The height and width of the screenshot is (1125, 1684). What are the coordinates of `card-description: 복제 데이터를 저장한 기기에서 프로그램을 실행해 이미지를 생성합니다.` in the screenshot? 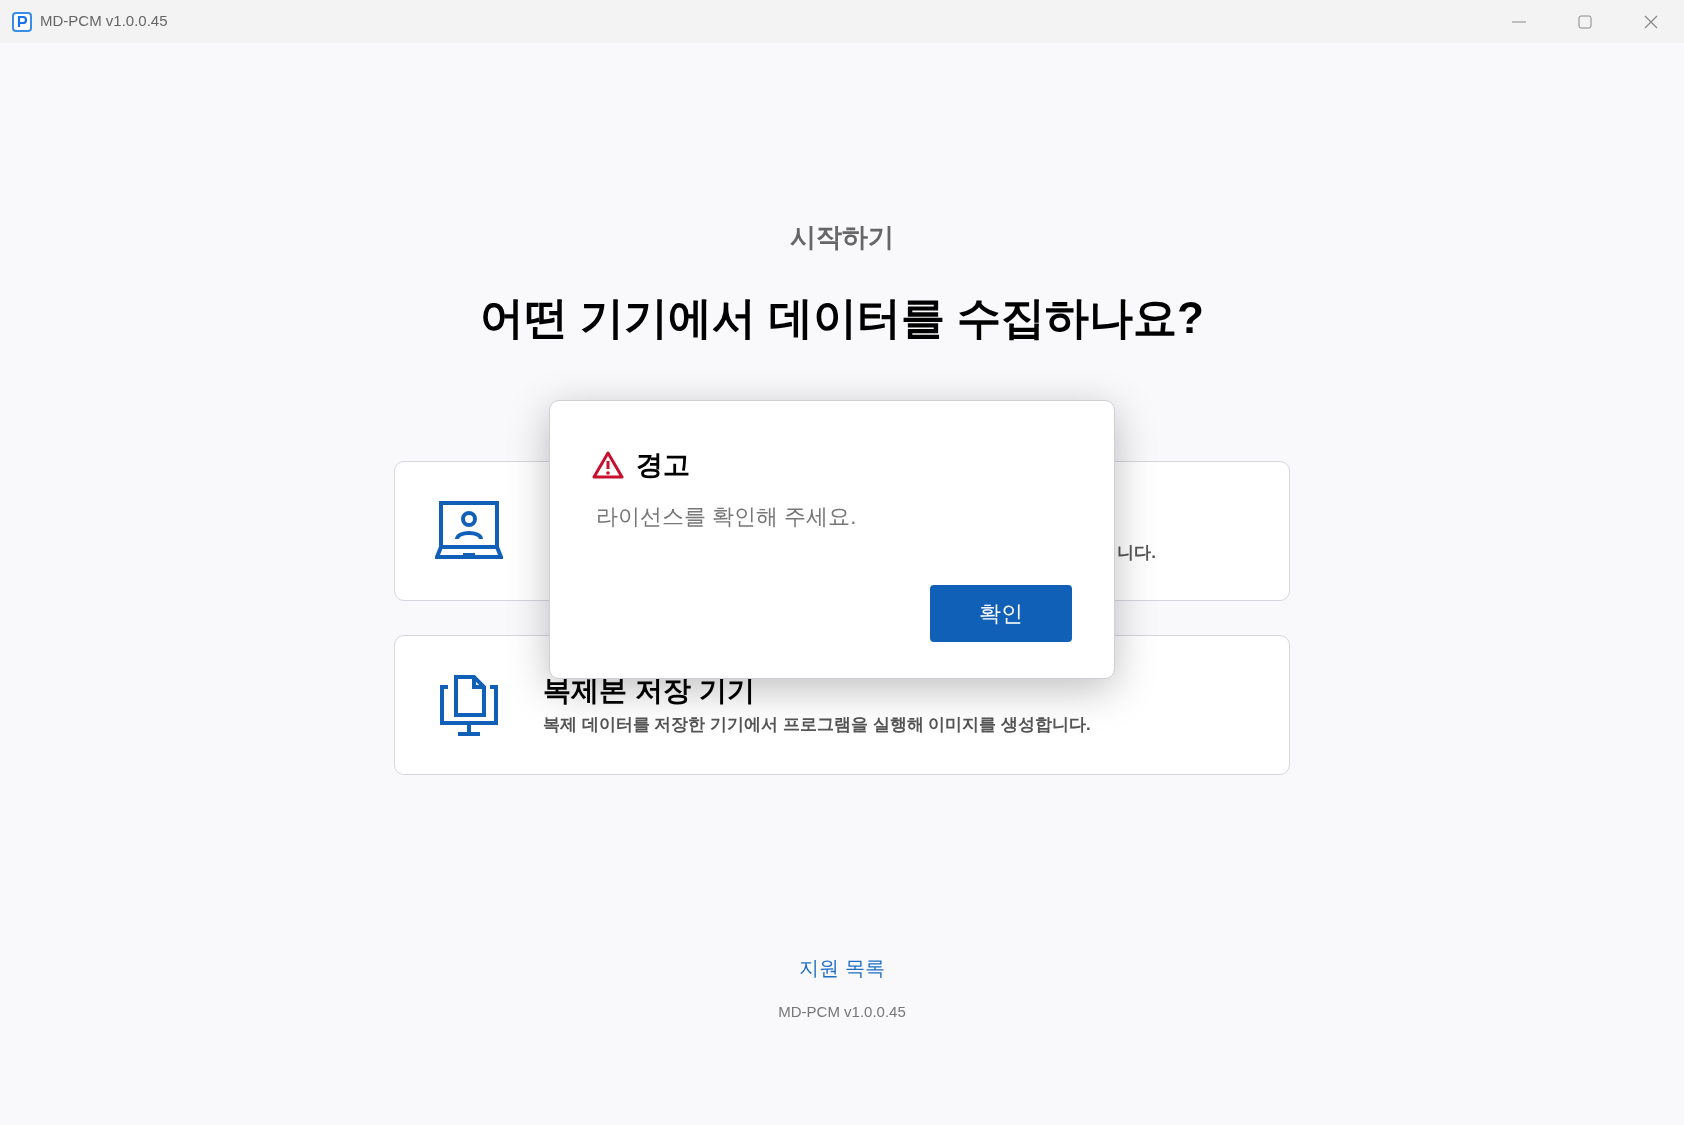 It's located at (817, 724).